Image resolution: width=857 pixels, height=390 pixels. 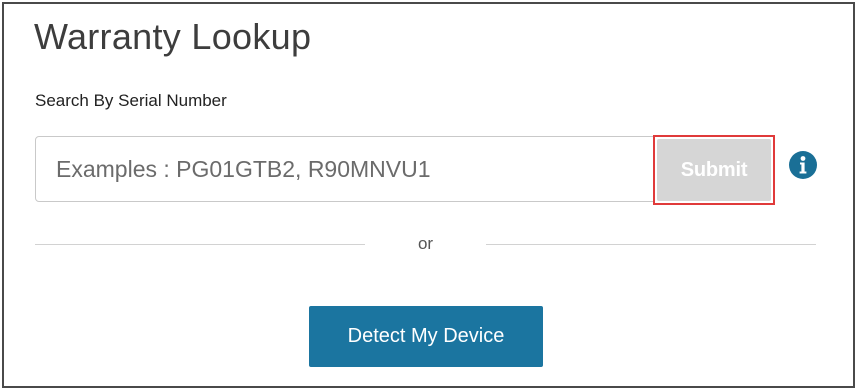 What do you see at coordinates (651, 244) in the screenshot?
I see `divider-right` at bounding box center [651, 244].